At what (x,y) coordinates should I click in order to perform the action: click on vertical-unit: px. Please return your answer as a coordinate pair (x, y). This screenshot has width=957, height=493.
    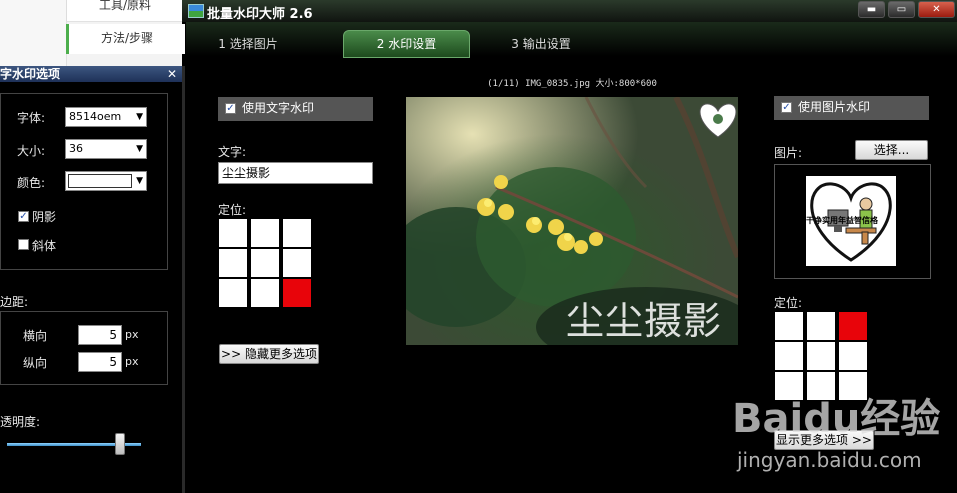
    Looking at the image, I should click on (132, 361).